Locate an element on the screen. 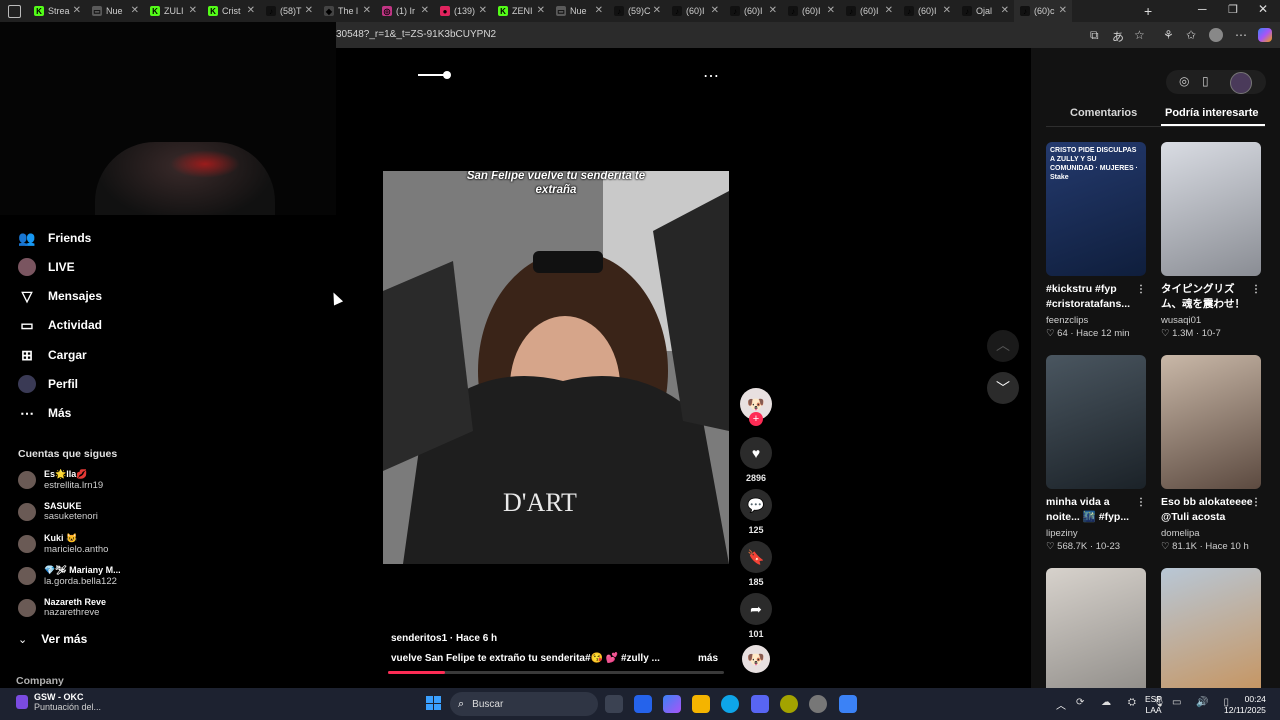  tab-comments: Comentarios is located at coordinates (1103, 113).